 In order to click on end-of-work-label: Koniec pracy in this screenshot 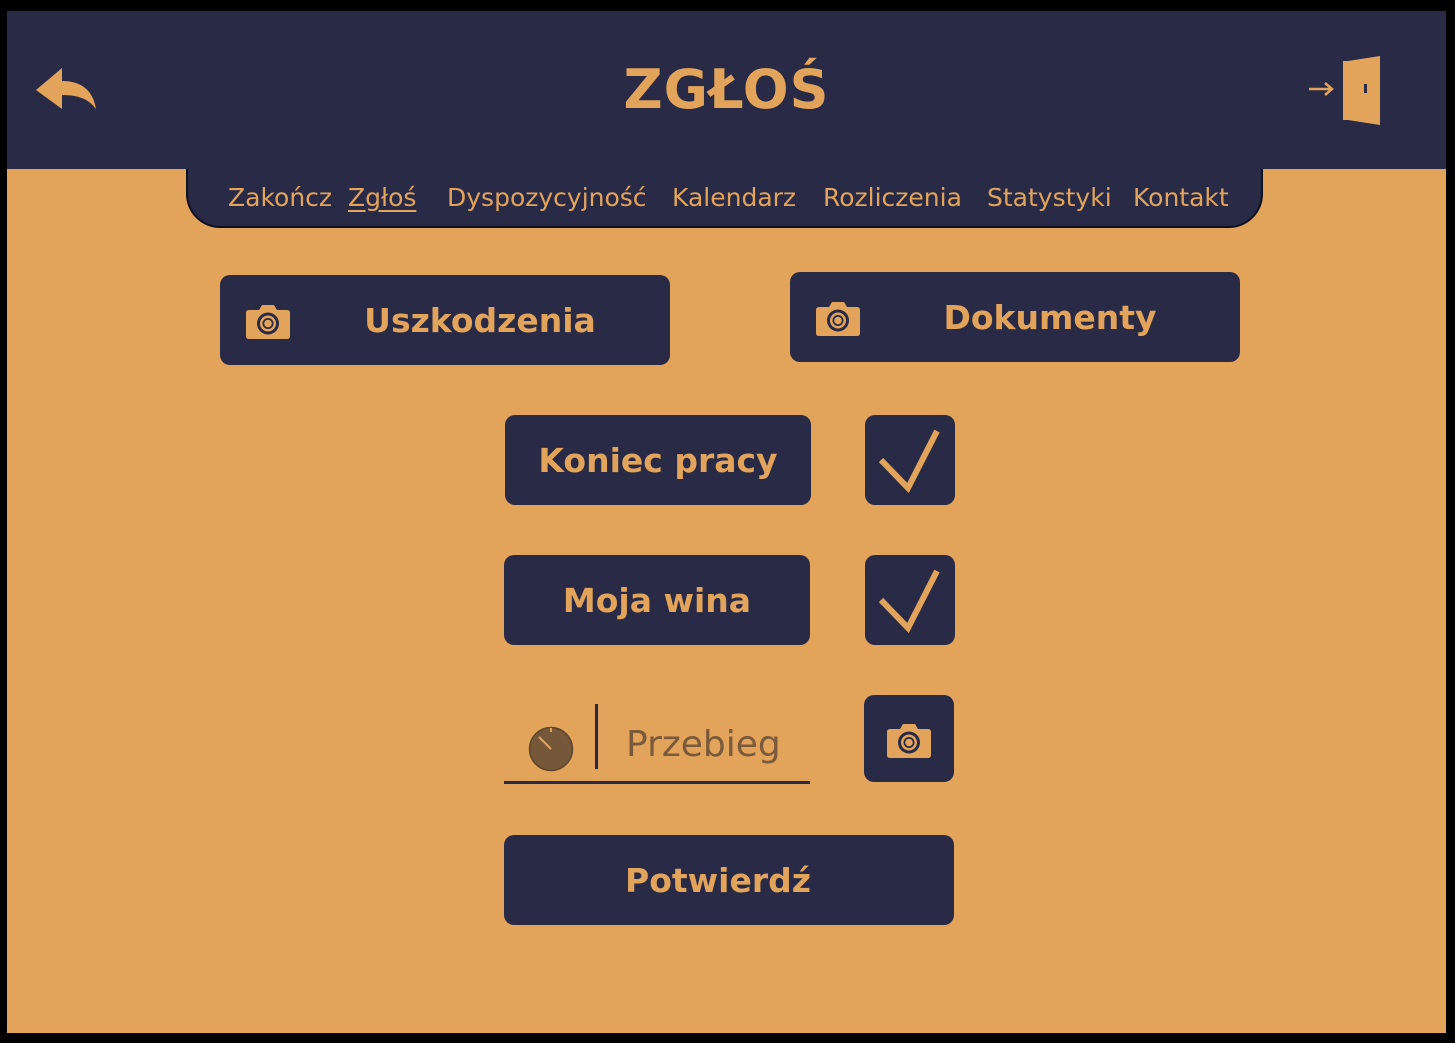, I will do `click(658, 460)`.